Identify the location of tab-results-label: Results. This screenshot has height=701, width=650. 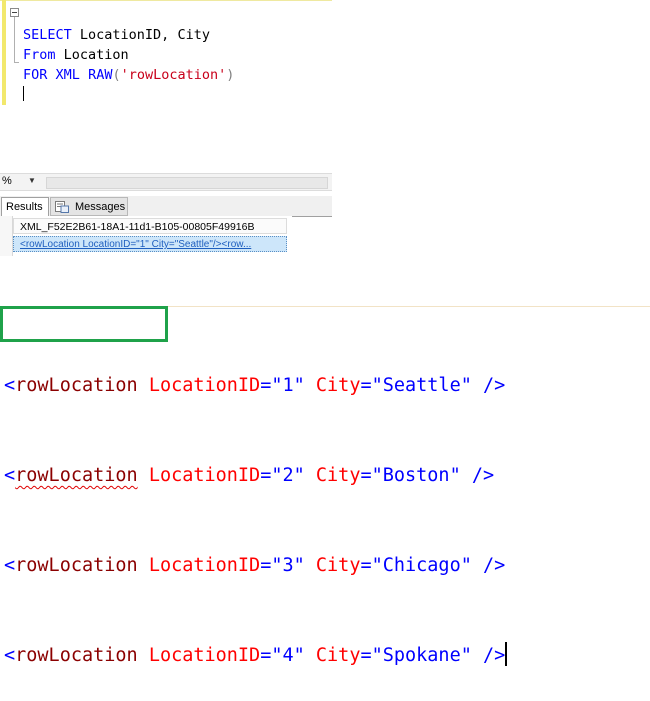
(24, 207).